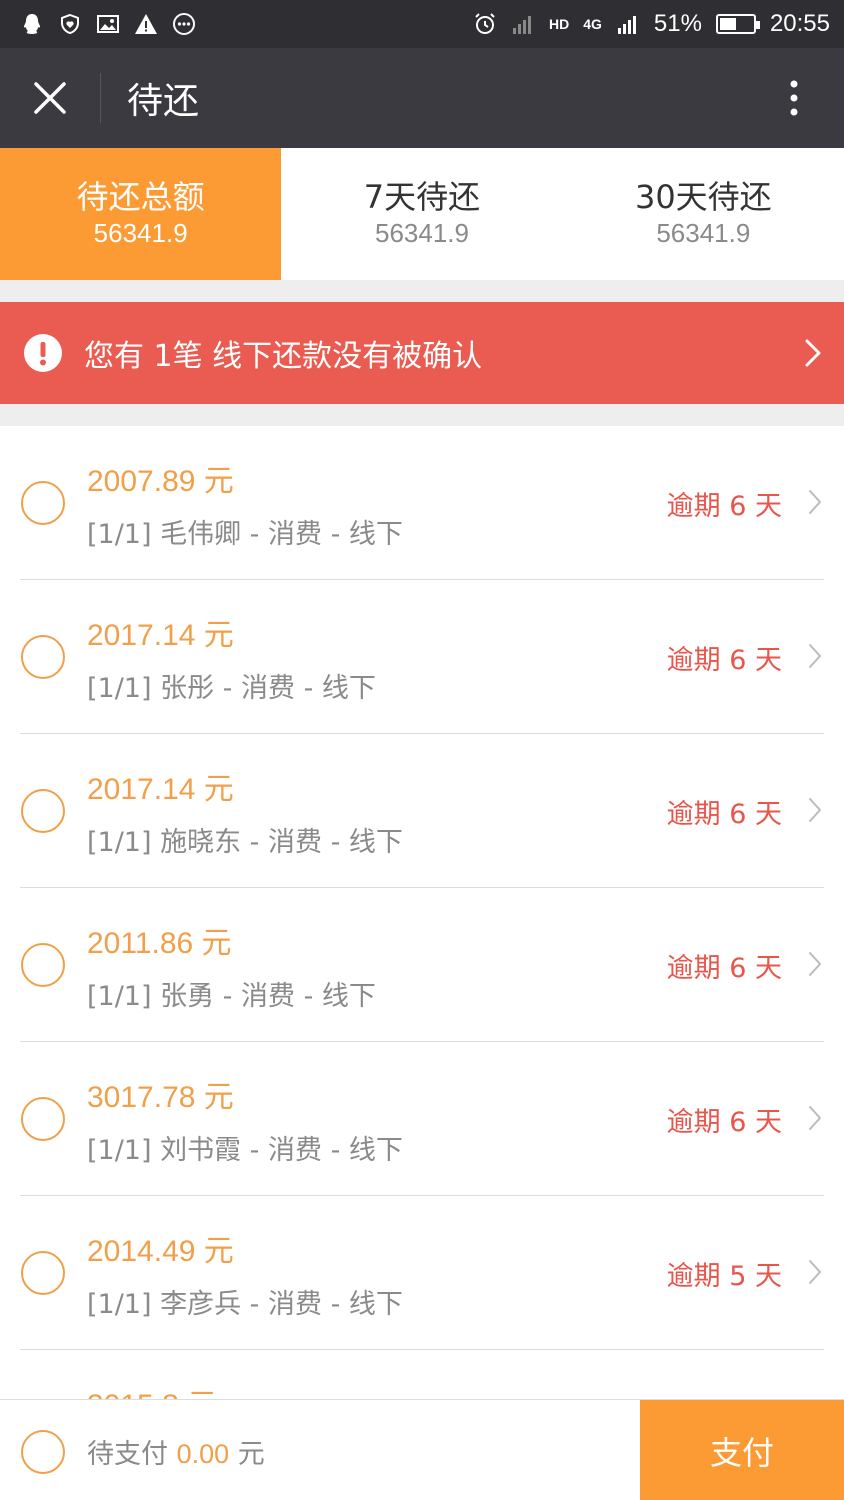 This screenshot has width=844, height=1500. Describe the element at coordinates (422, 1449) in the screenshot. I see `bottom-bar: 待支付 0.00 元 支付` at that location.